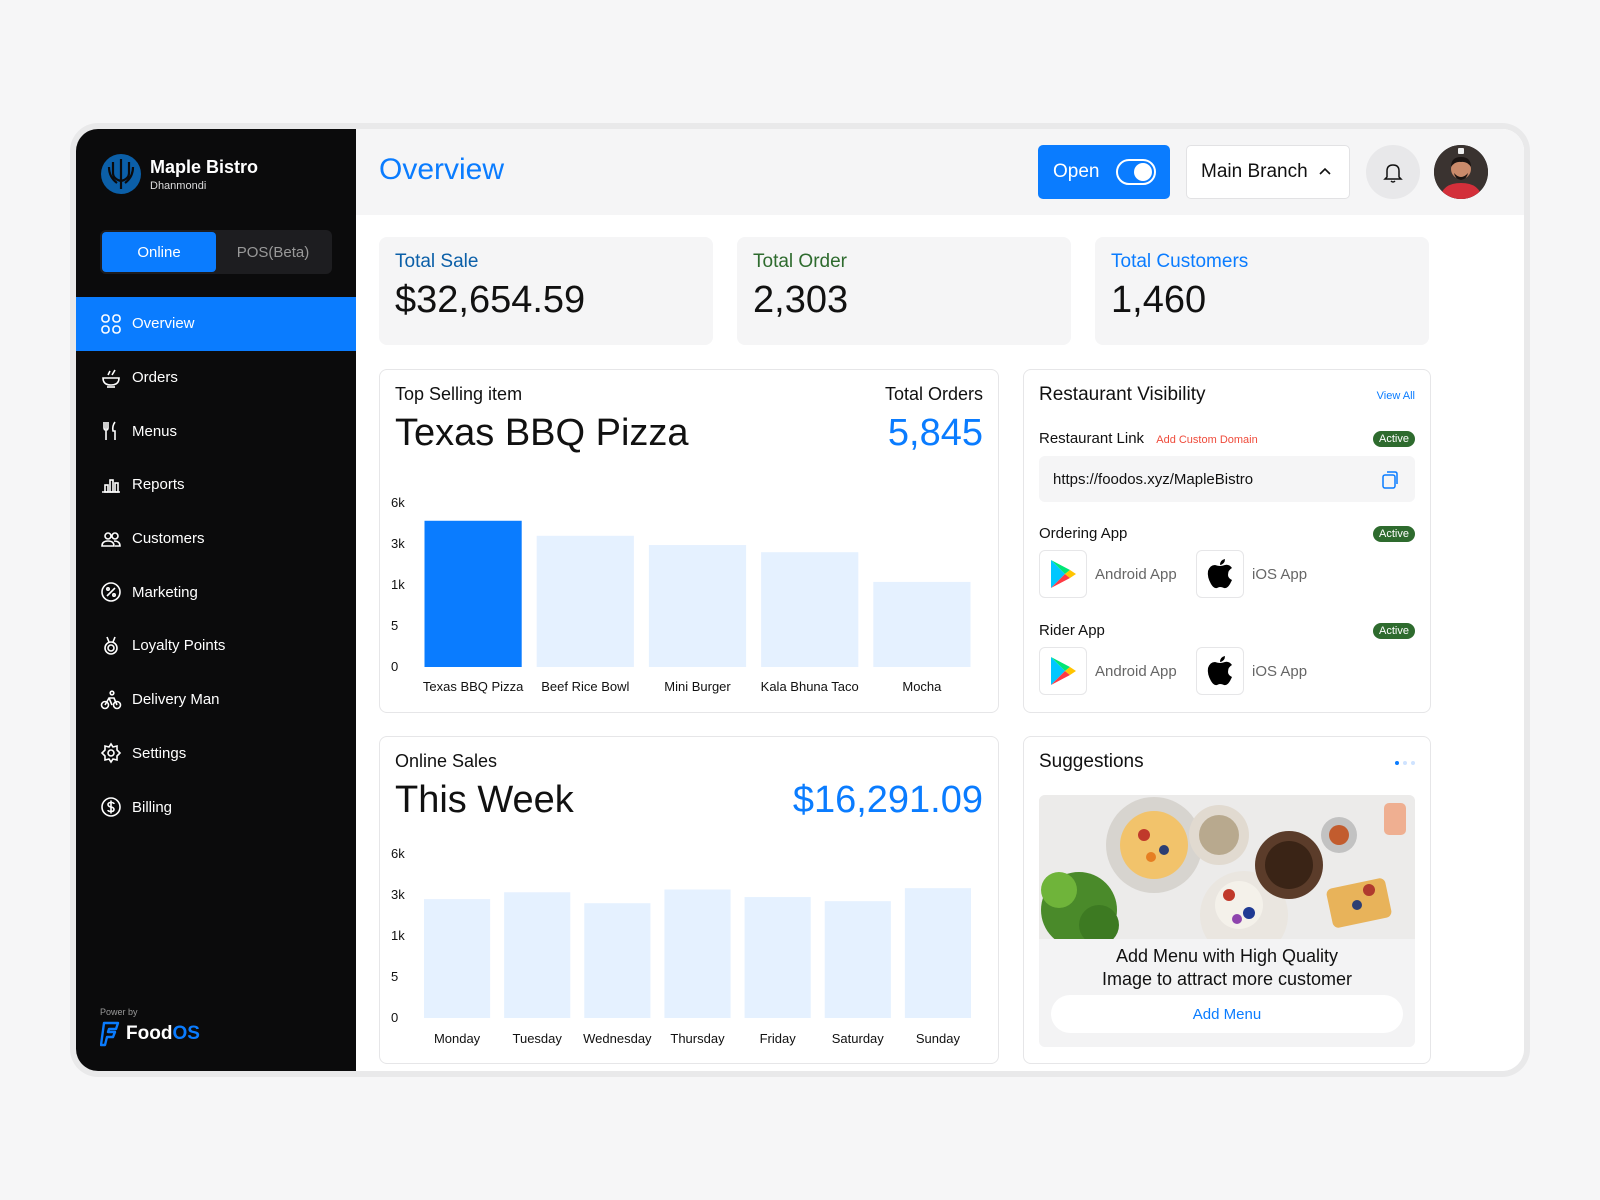 The height and width of the screenshot is (1200, 1600). Describe the element at coordinates (273, 252) in the screenshot. I see `mode-pos-button: POS(Beta)` at that location.